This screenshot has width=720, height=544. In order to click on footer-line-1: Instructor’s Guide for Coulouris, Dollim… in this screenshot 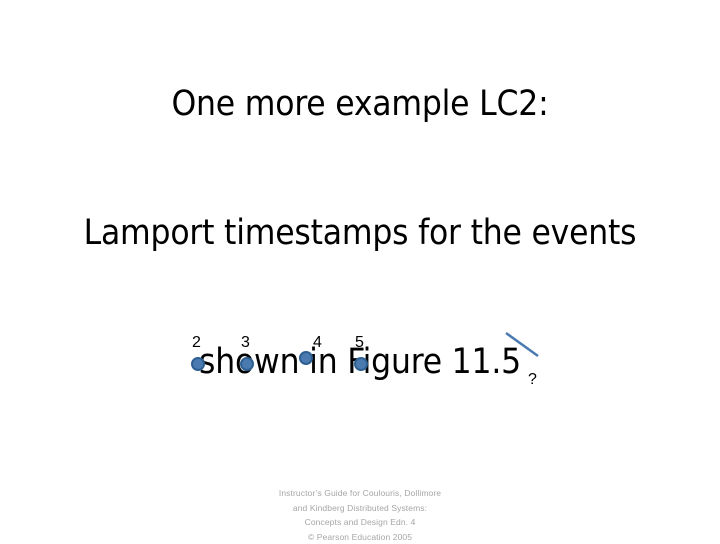, I will do `click(360, 493)`.